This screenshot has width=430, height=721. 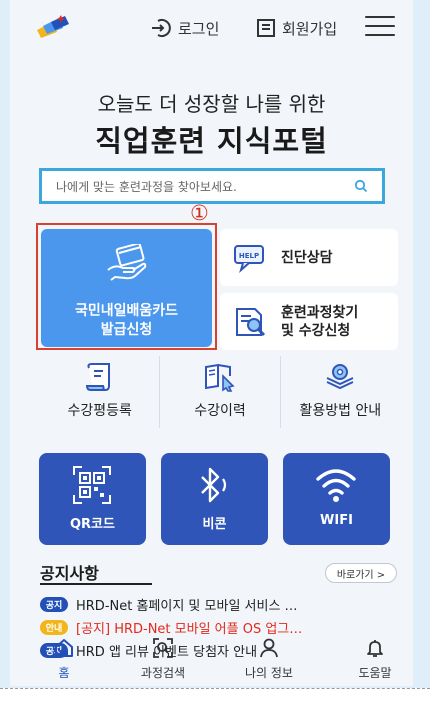 I want to click on attendance-tiles: QR코드 비콘 WIFI, so click(x=221, y=500).